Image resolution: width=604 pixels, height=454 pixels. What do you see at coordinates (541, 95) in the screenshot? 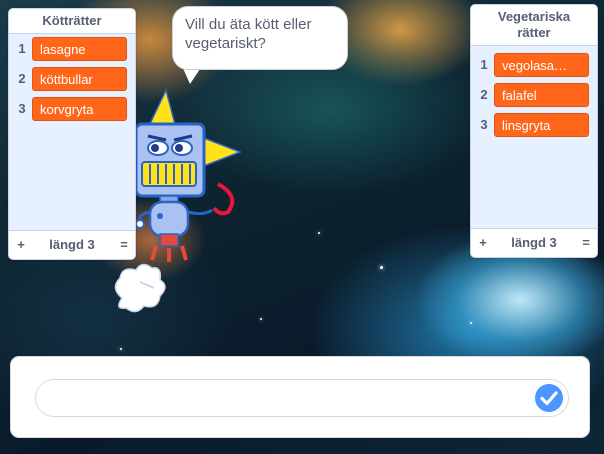
I see `list-item-value: falafel` at bounding box center [541, 95].